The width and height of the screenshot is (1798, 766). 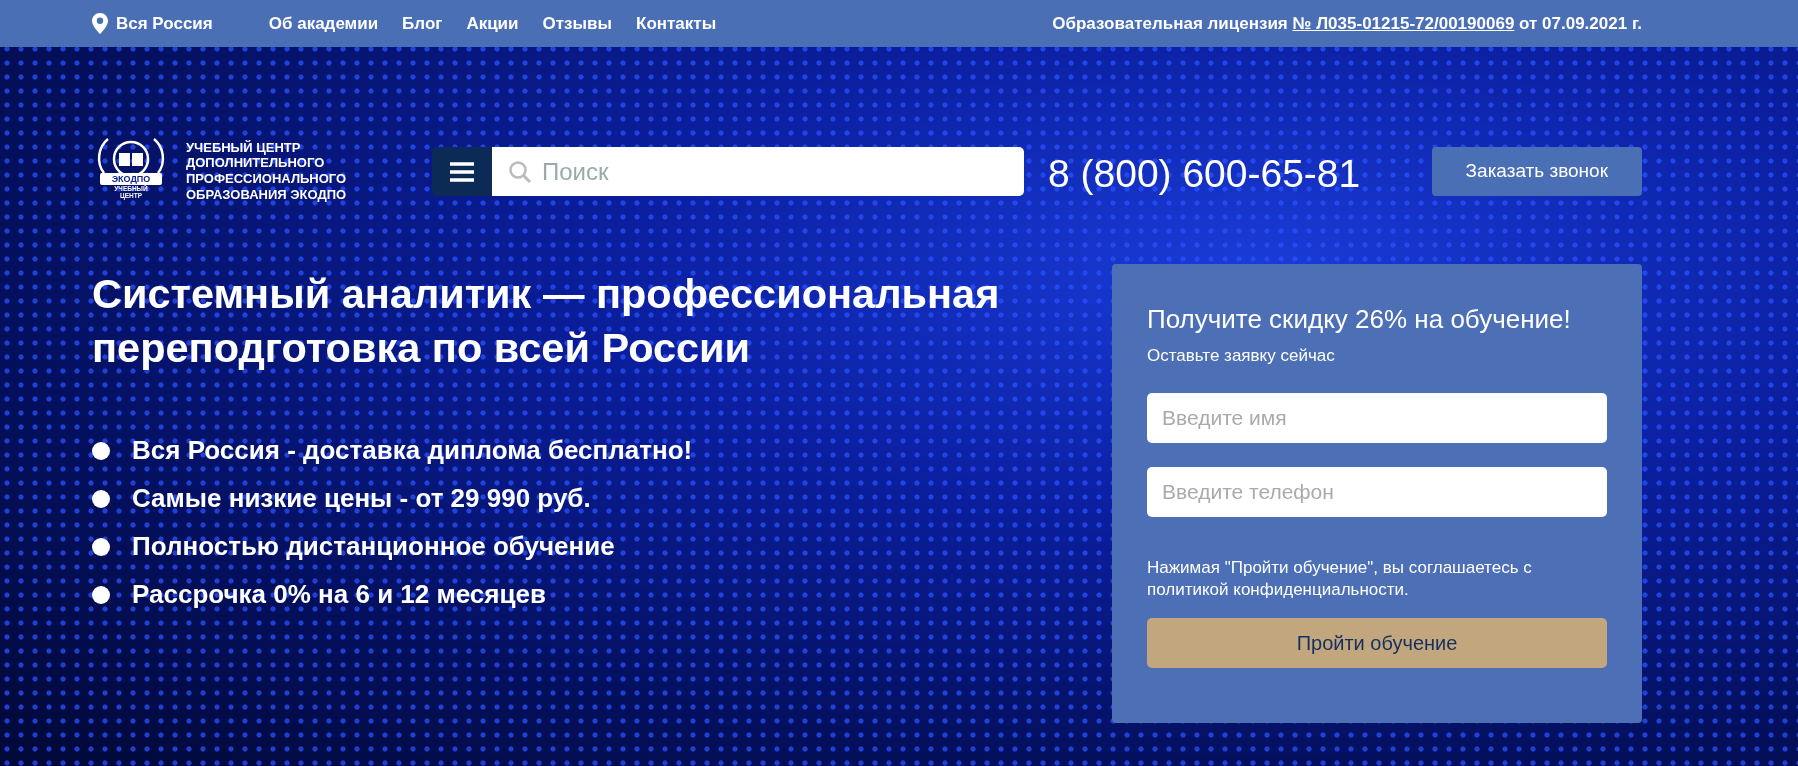 What do you see at coordinates (1536, 171) in the screenshot?
I see `callback-button: Заказать звонок` at bounding box center [1536, 171].